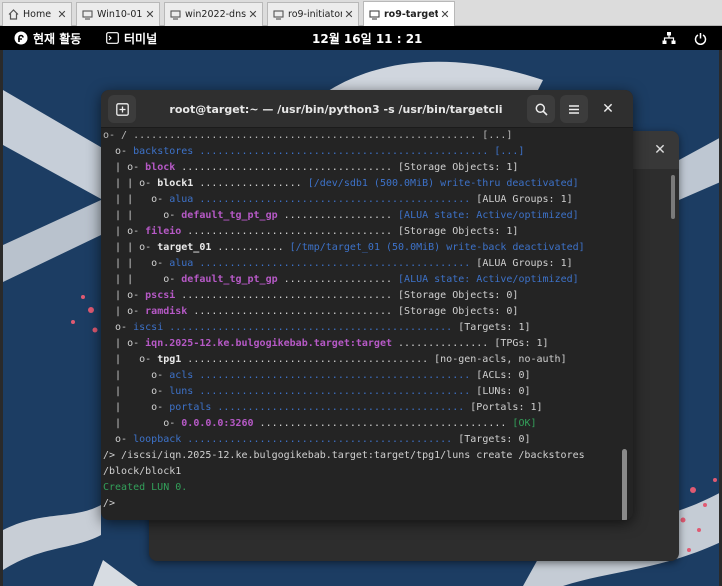  I want to click on clock: 12월 16일 11 : 21, so click(367, 38).